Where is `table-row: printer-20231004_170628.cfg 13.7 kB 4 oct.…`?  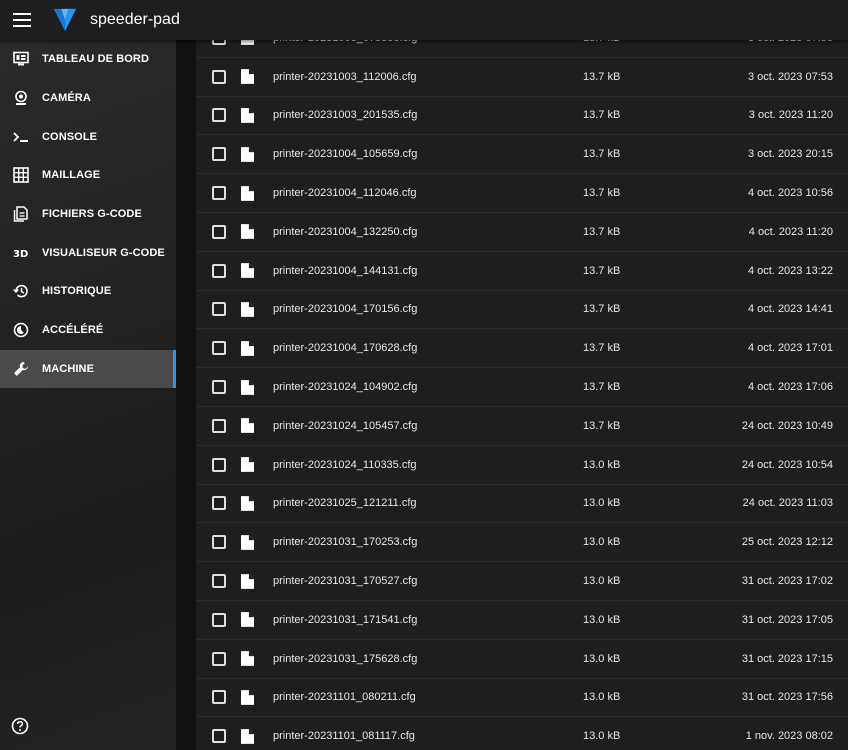
table-row: printer-20231004_170628.cfg 13.7 kB 4 oct.… is located at coordinates (522, 349).